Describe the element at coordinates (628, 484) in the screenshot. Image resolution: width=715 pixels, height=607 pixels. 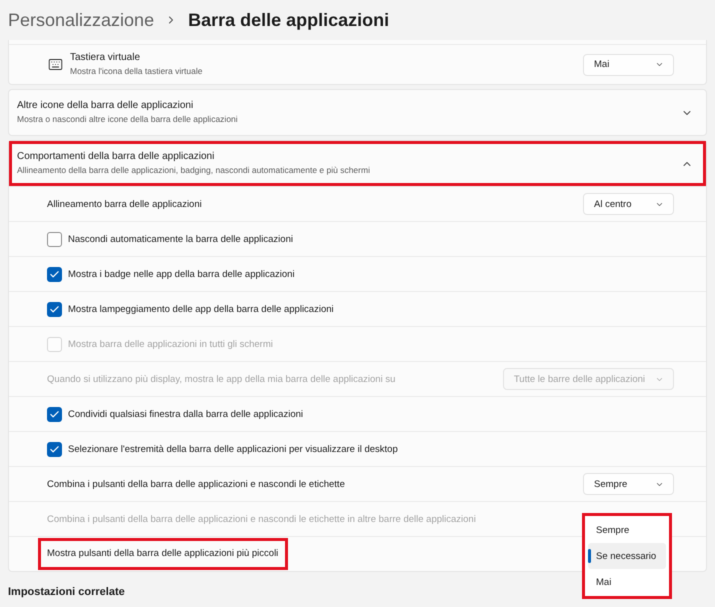
I see `dropdown: Sempre` at that location.